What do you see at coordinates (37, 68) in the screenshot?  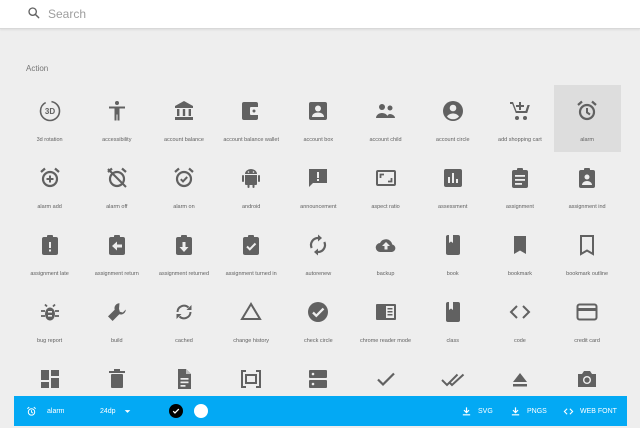 I see `section-title: Action` at bounding box center [37, 68].